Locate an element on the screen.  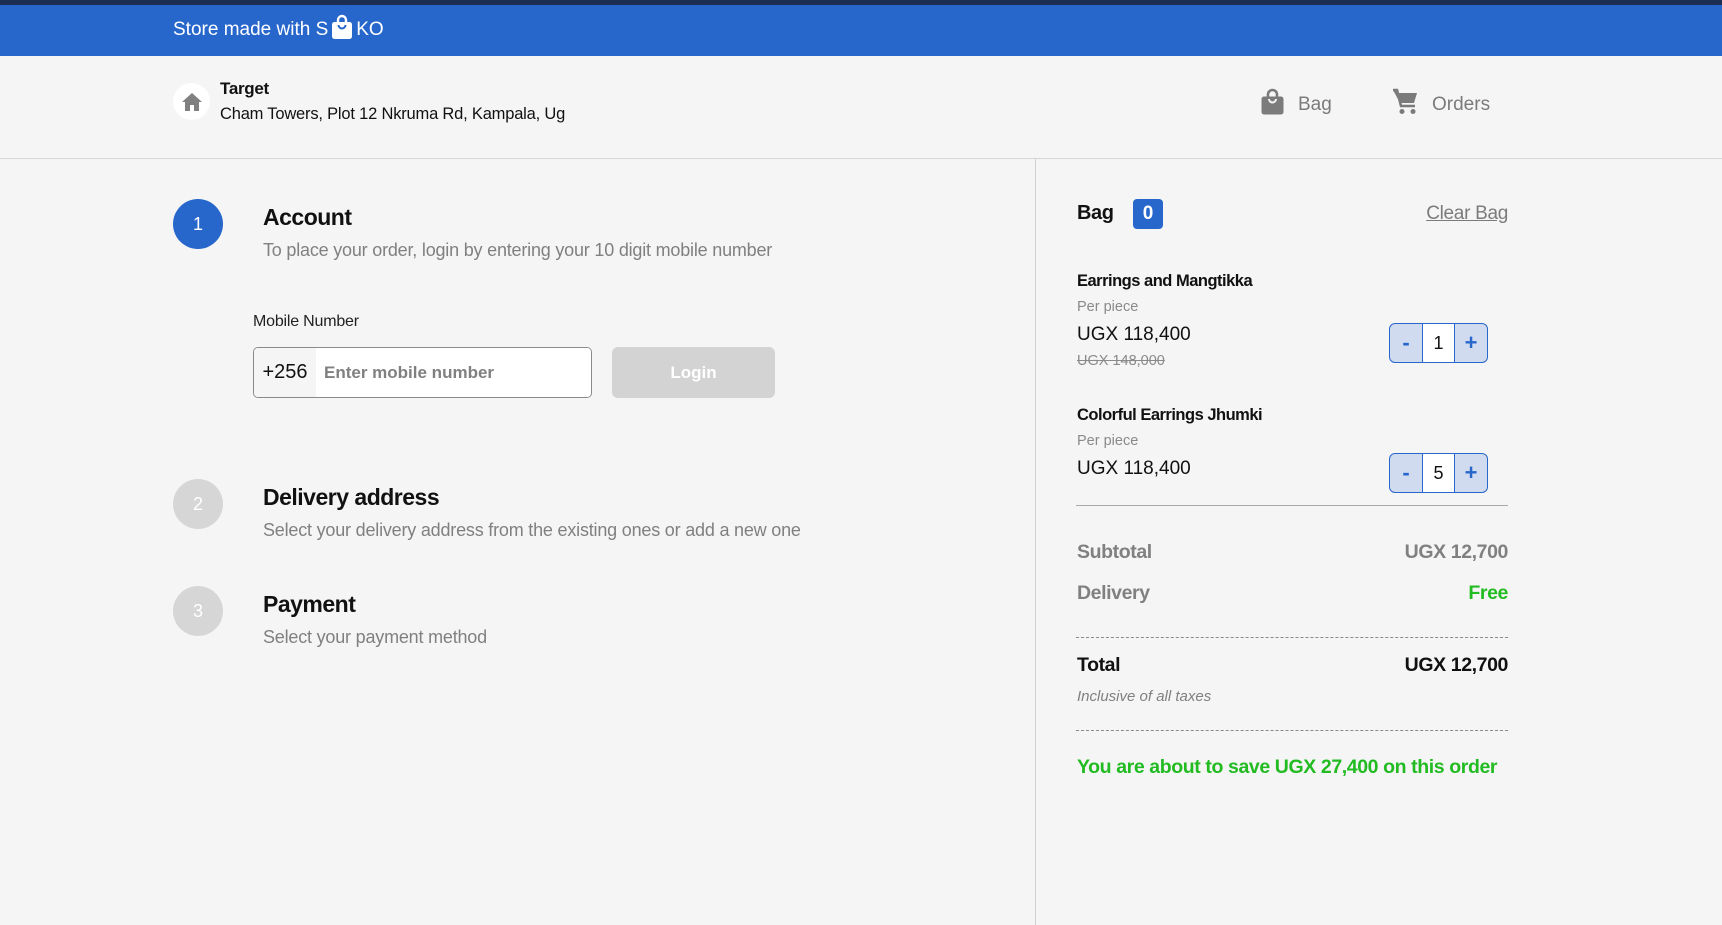
step-2-title: Delivery address is located at coordinates (351, 497).